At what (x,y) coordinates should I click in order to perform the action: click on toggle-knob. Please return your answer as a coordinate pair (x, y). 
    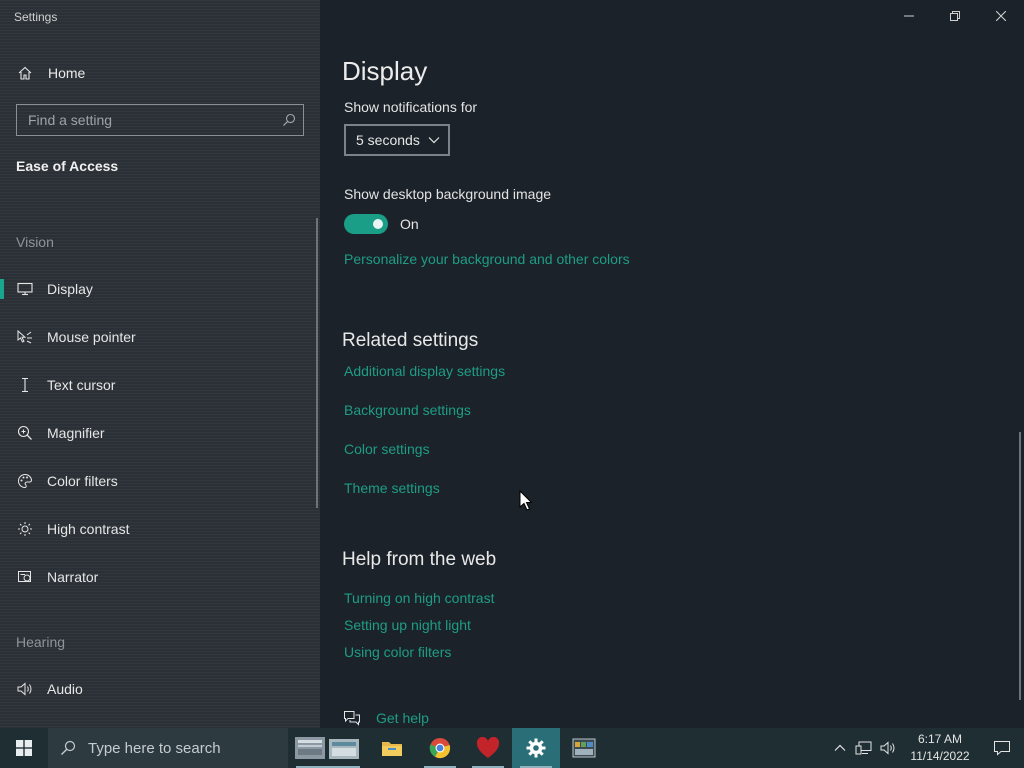
    Looking at the image, I should click on (378, 224).